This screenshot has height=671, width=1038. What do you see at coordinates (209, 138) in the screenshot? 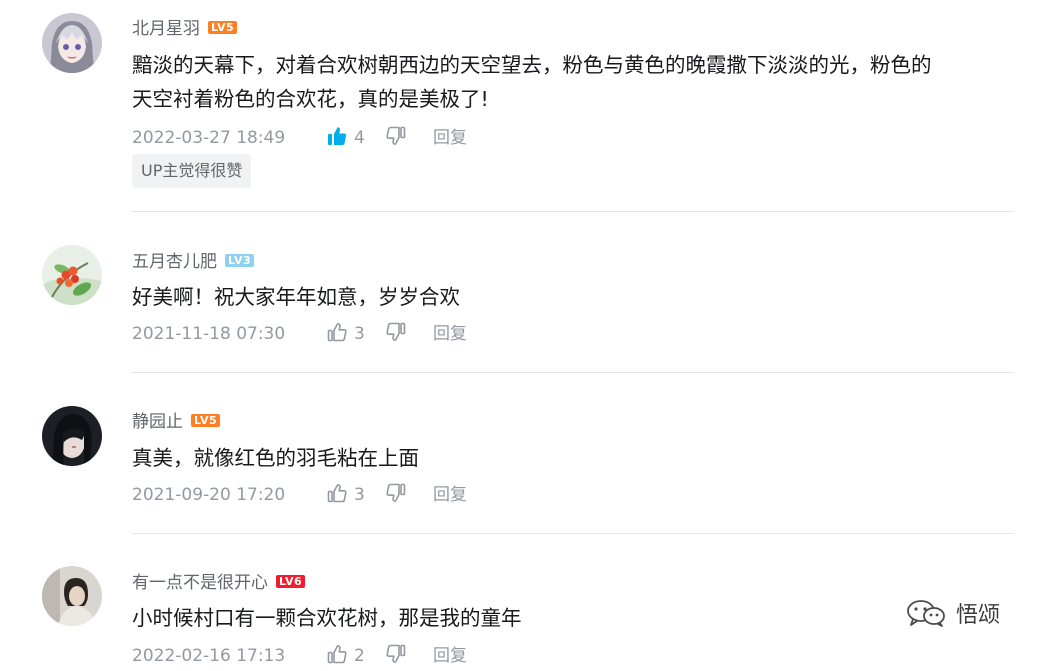
I see `comment-date: 2022-03-27 18:49` at bounding box center [209, 138].